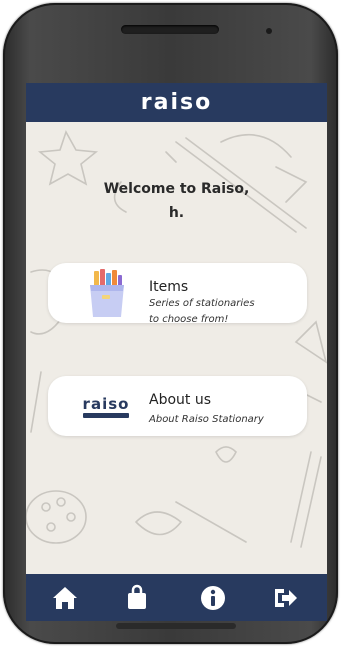 This screenshot has width=341, height=647. I want to click on about-card-subtitle: About Raiso Stationary, so click(206, 419).